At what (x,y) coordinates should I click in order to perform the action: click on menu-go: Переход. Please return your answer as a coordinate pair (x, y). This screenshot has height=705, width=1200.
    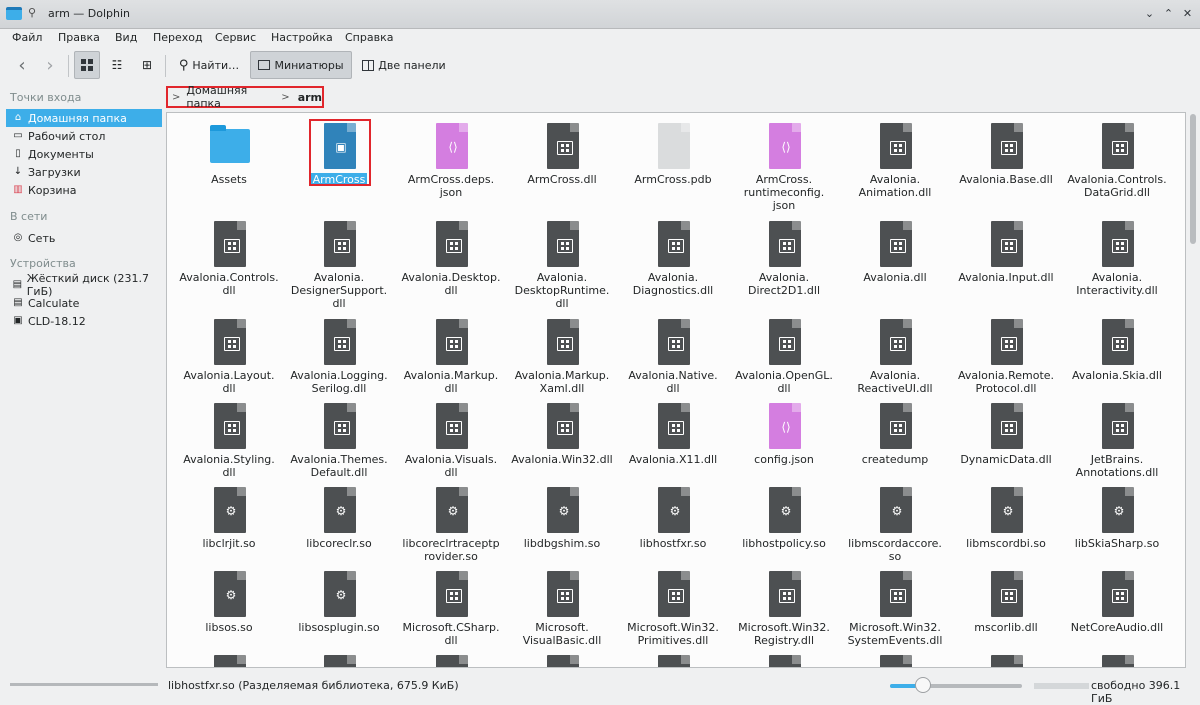
    Looking at the image, I should click on (178, 37).